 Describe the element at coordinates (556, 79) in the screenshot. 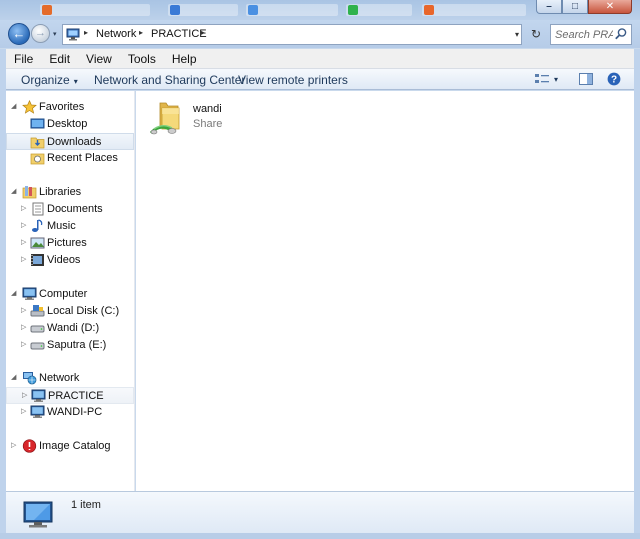

I see `view-options-dropdown: ▾` at that location.